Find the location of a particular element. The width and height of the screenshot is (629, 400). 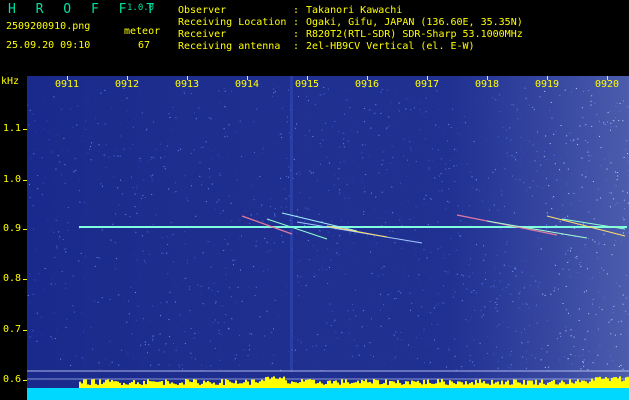

file-name: 2509200910.png is located at coordinates (48, 26).